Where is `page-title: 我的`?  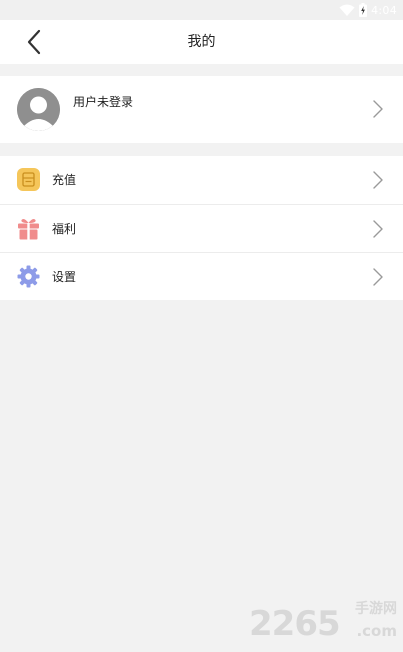
page-title: 我的 is located at coordinates (201, 42).